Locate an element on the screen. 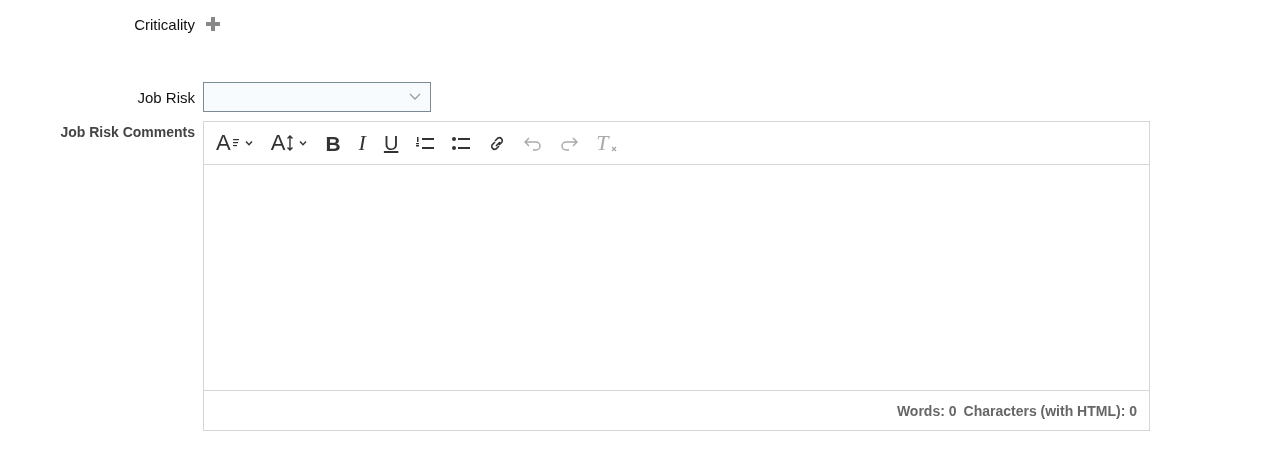  up-down-arrow-icon is located at coordinates (290, 143).